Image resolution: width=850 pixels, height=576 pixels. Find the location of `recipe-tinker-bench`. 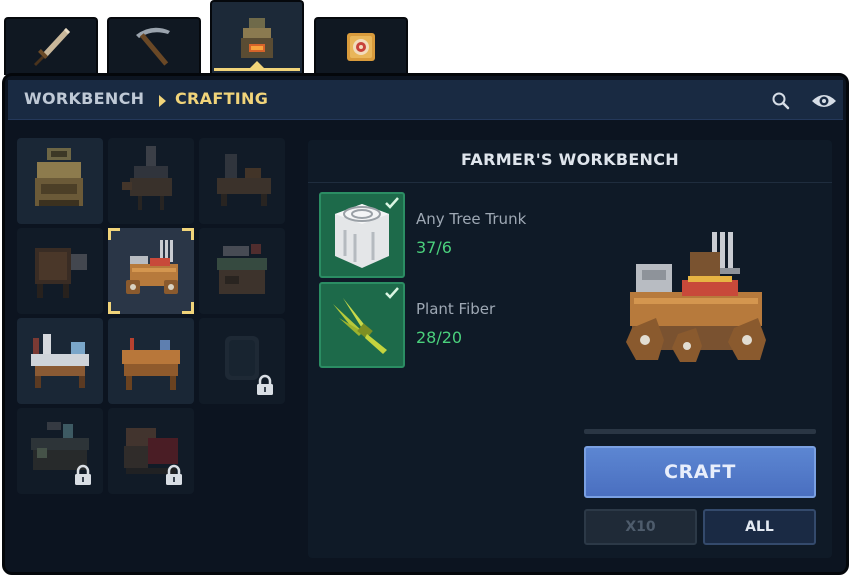

recipe-tinker-bench is located at coordinates (242, 181).